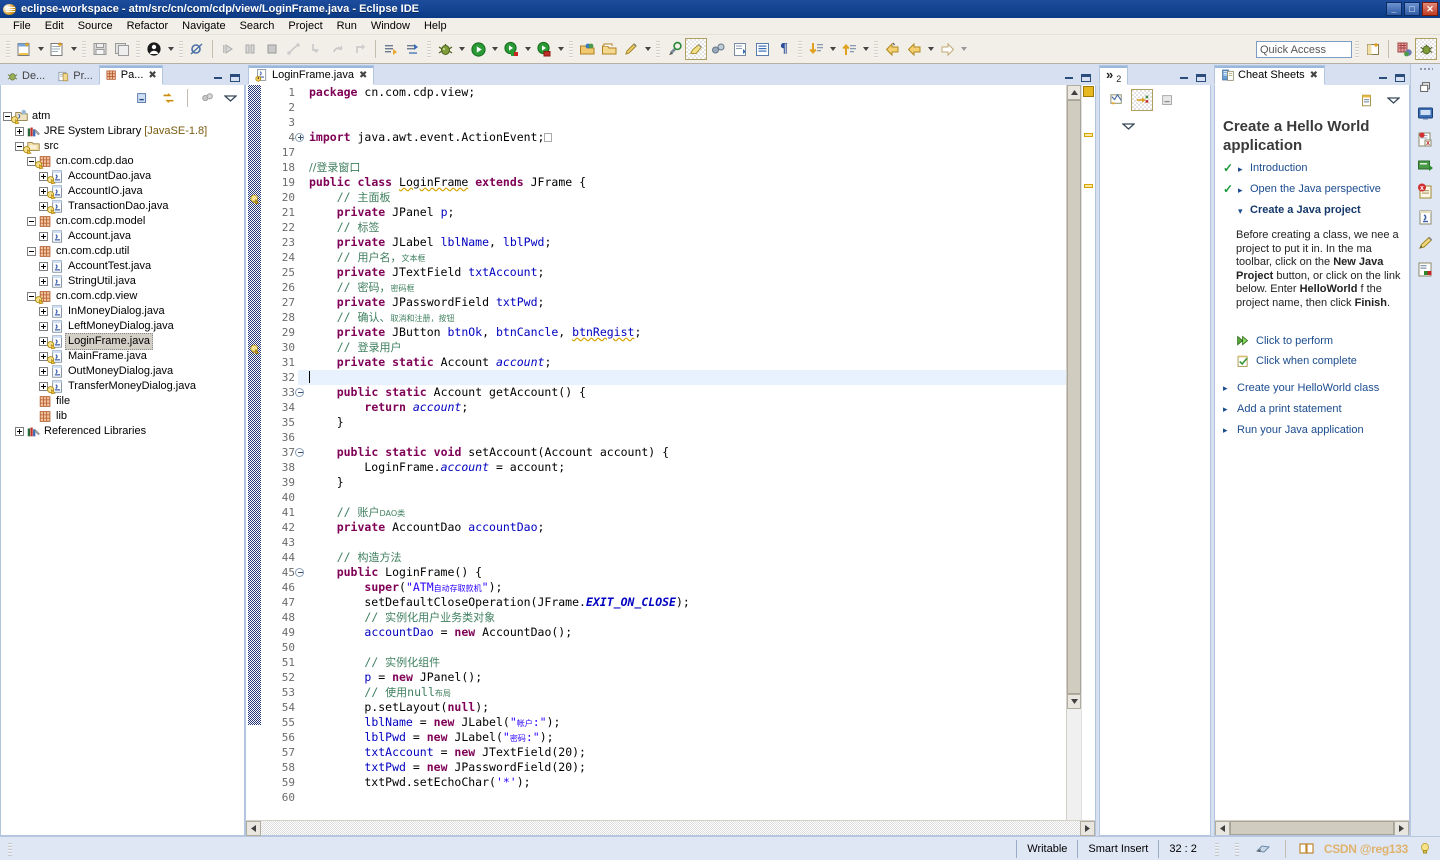 The image size is (1440, 860). What do you see at coordinates (1117, 848) in the screenshot?
I see `status-insert-mode: Smart Insert` at bounding box center [1117, 848].